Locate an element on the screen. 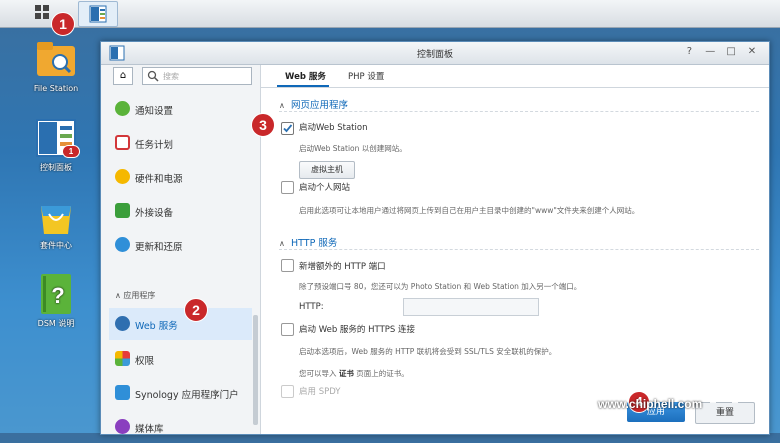 Image resolution: width=780 pixels, height=443 pixels. desktop-icon-package-center: 套件中心 is located at coordinates (56, 223).